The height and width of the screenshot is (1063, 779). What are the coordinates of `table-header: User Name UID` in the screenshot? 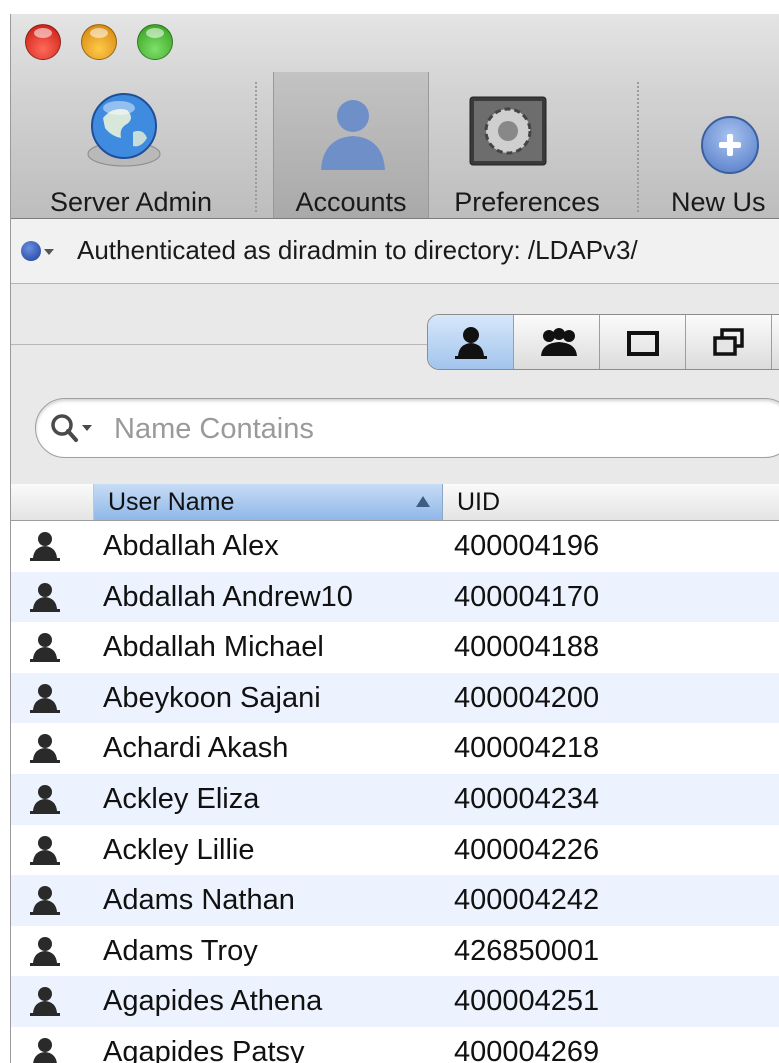 It's located at (395, 502).